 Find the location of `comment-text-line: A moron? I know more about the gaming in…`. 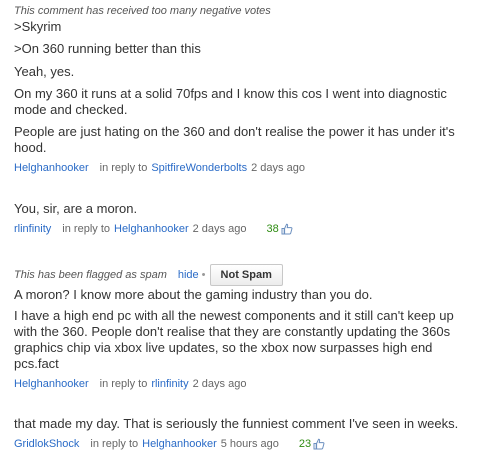

comment-text-line: A moron? I know more about the gaming in… is located at coordinates (193, 294).